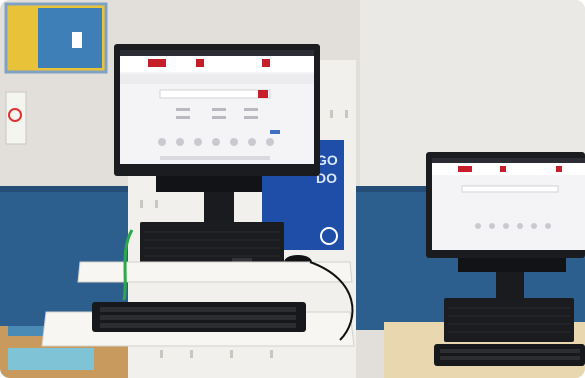  Describe the element at coordinates (509, 320) in the screenshot. I see `right-desktop-pc` at that location.